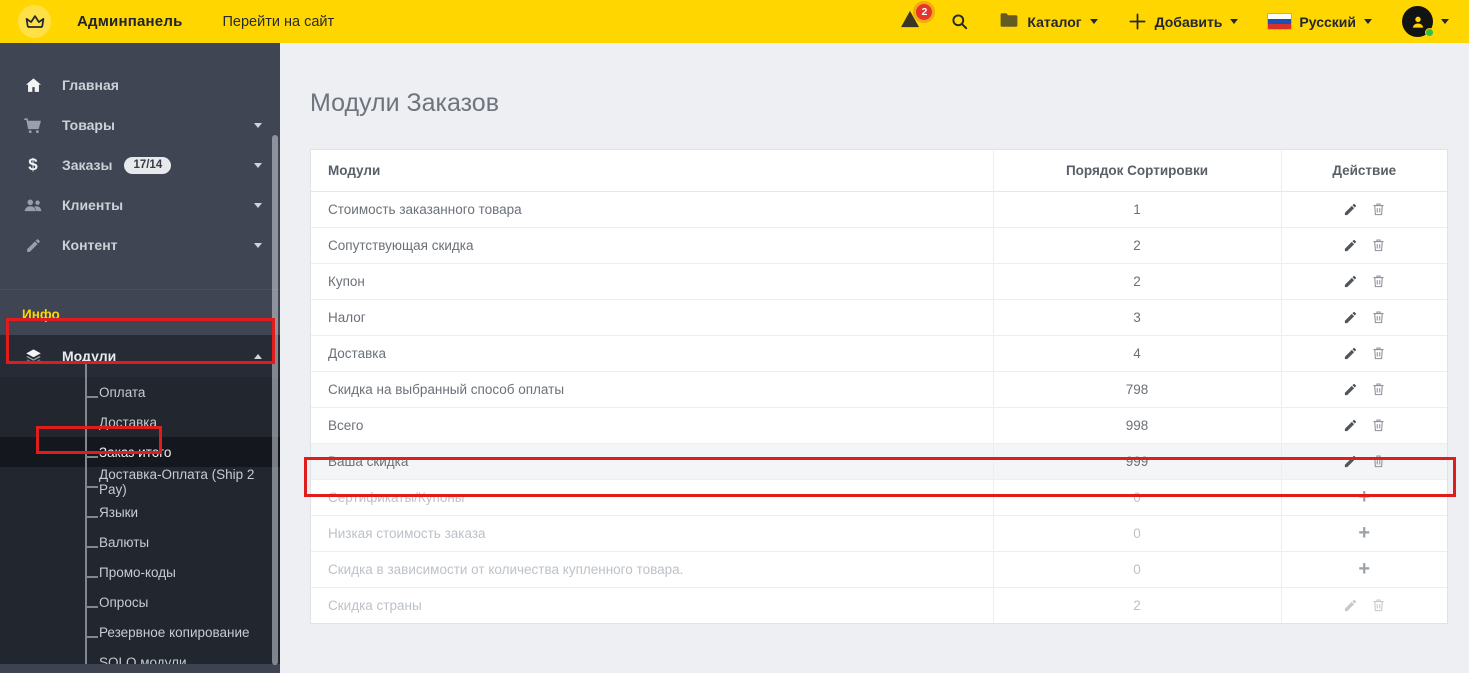 This screenshot has width=1469, height=673. Describe the element at coordinates (1136, 569) in the screenshot. I see `sort-order-cell: 0` at that location.